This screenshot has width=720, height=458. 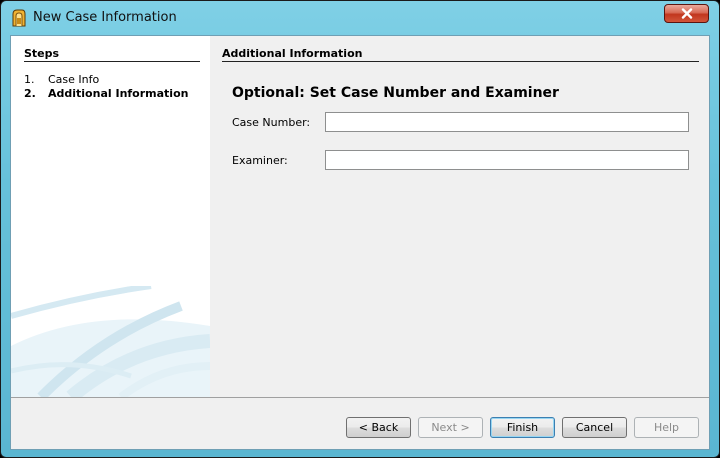 I want to click on case-number-label: Case Number:, so click(x=271, y=122).